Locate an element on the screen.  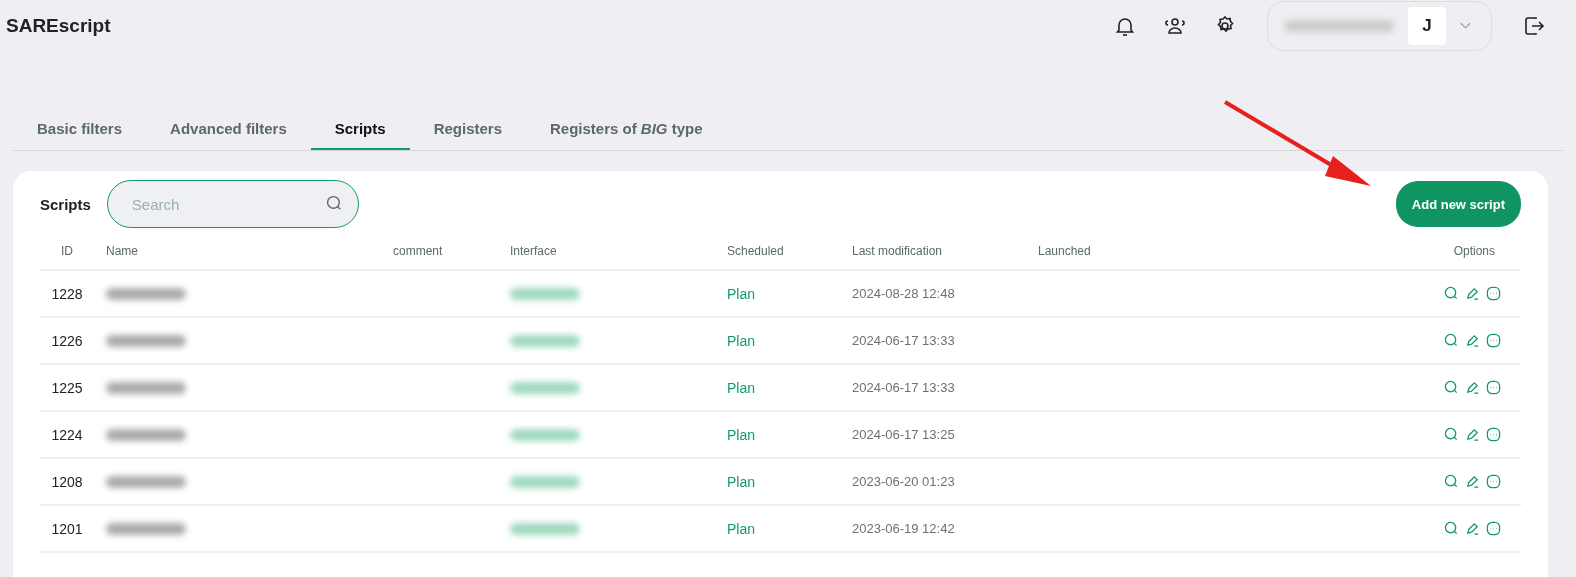
modified-cell-text: 2023-06-19 12:42 is located at coordinates (904, 528).